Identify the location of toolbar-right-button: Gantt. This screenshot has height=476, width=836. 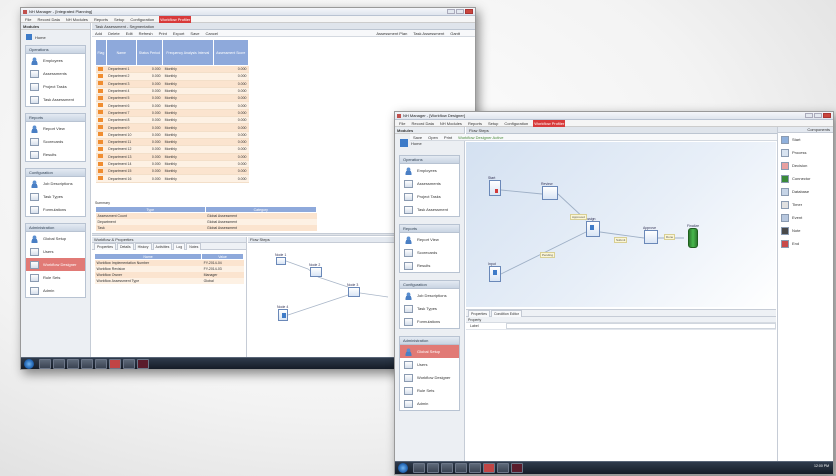
(455, 33).